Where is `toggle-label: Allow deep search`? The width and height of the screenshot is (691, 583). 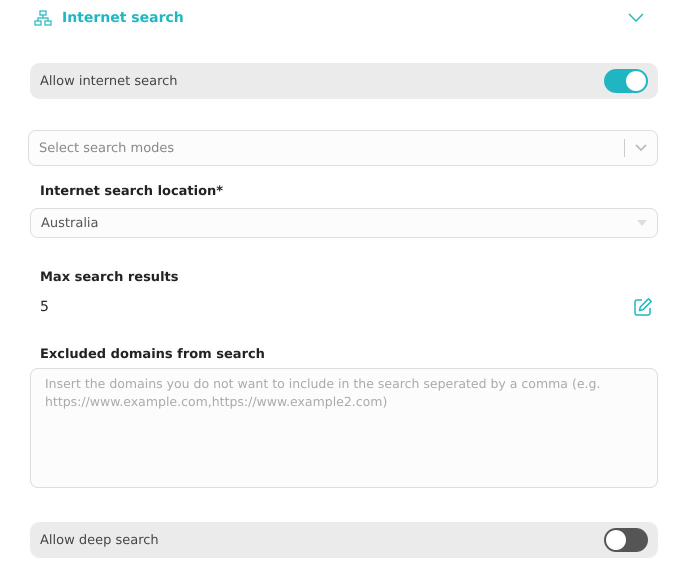 toggle-label: Allow deep search is located at coordinates (99, 540).